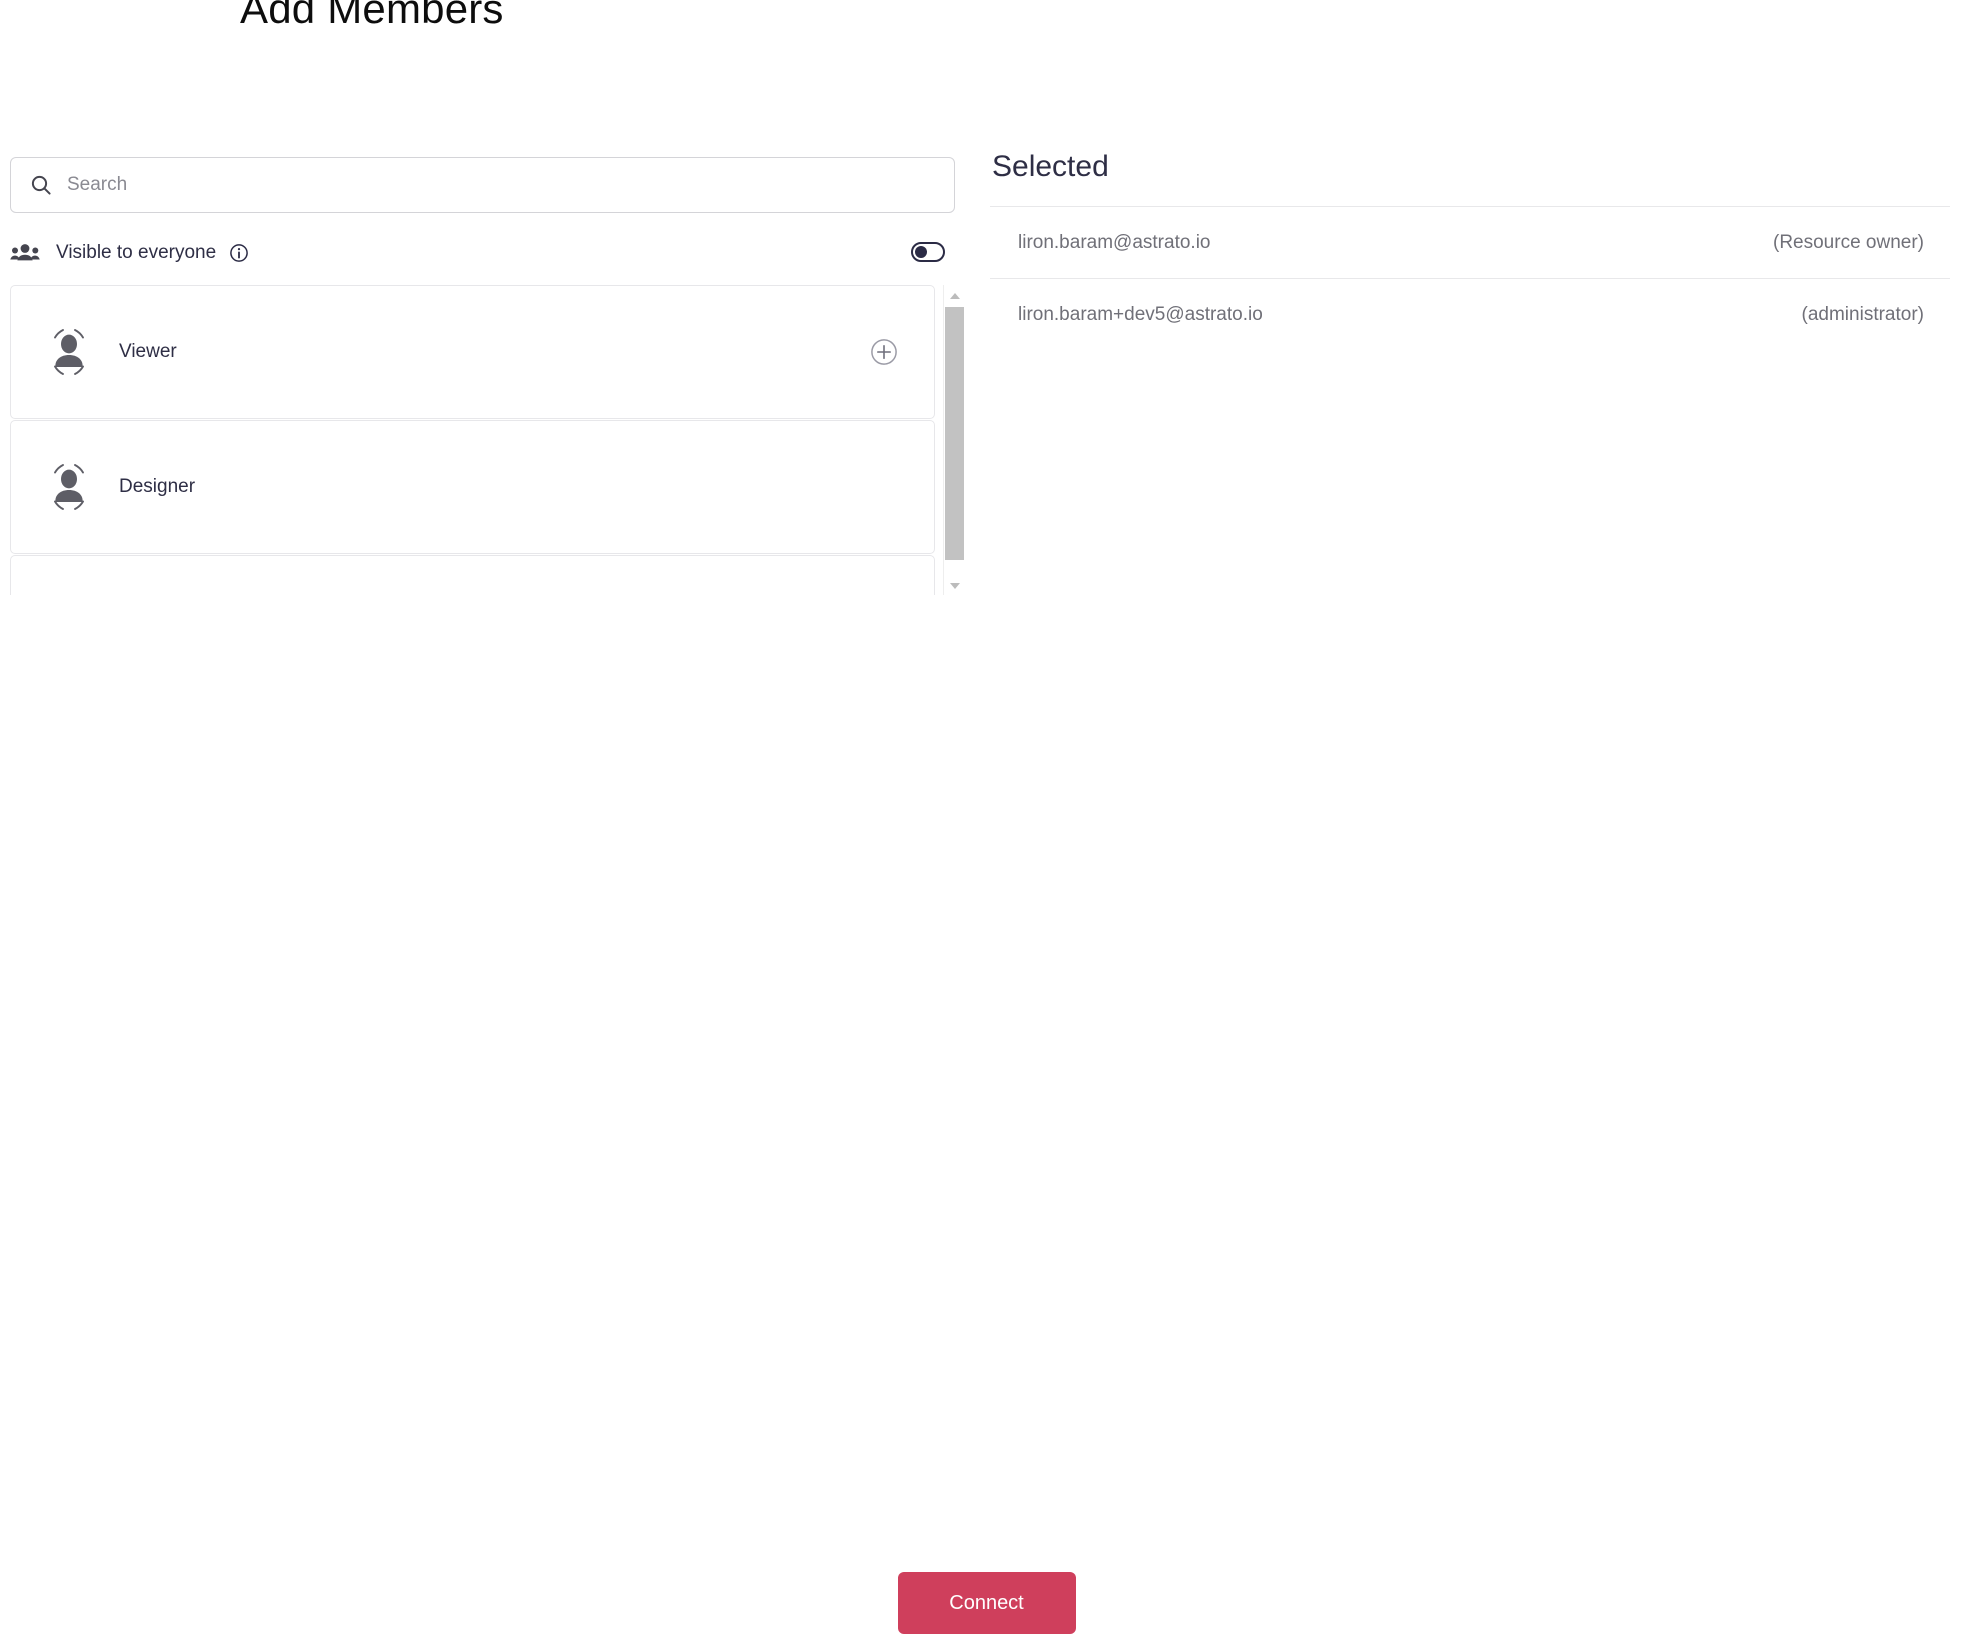 The width and height of the screenshot is (1973, 1651). I want to click on selected-heading: Selected, so click(1050, 166).